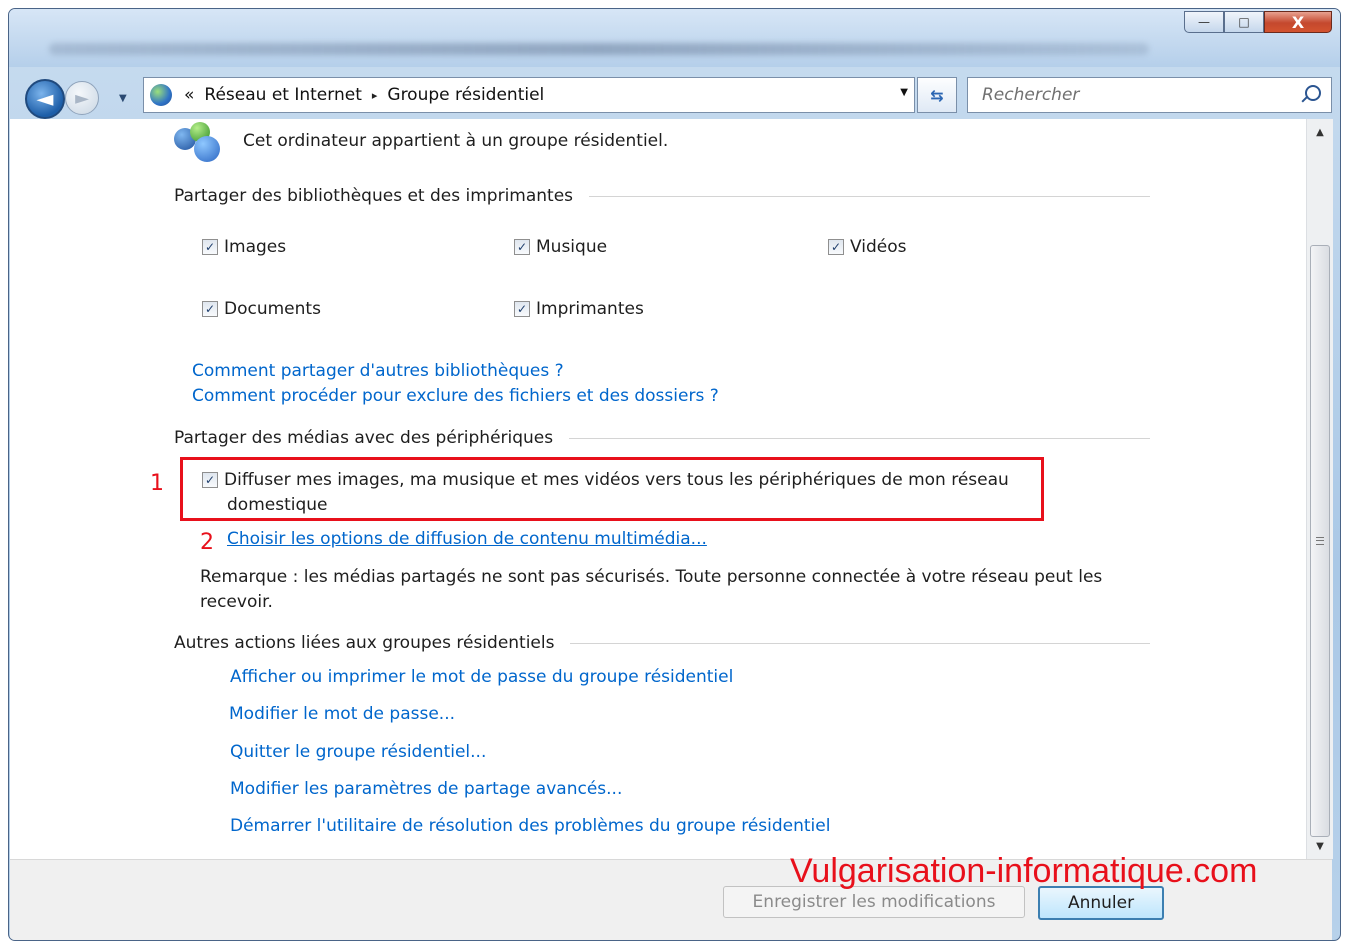 Image resolution: width=1345 pixels, height=945 pixels. I want to click on back-arrow-icon: ◄, so click(45, 99).